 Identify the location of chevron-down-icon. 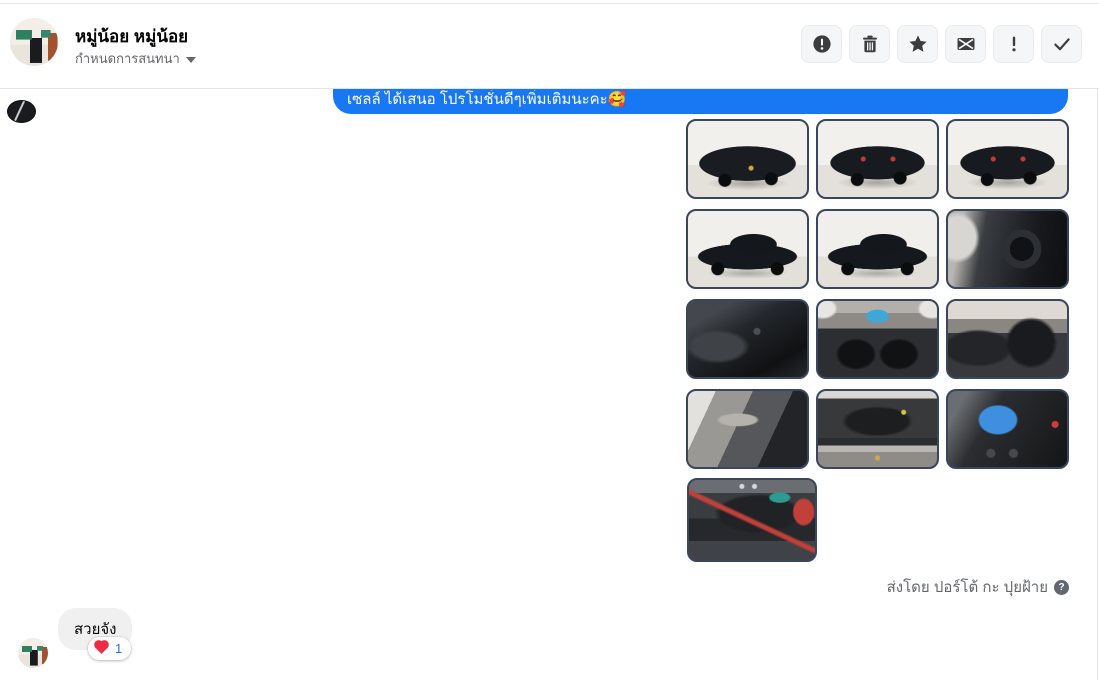
(190, 59).